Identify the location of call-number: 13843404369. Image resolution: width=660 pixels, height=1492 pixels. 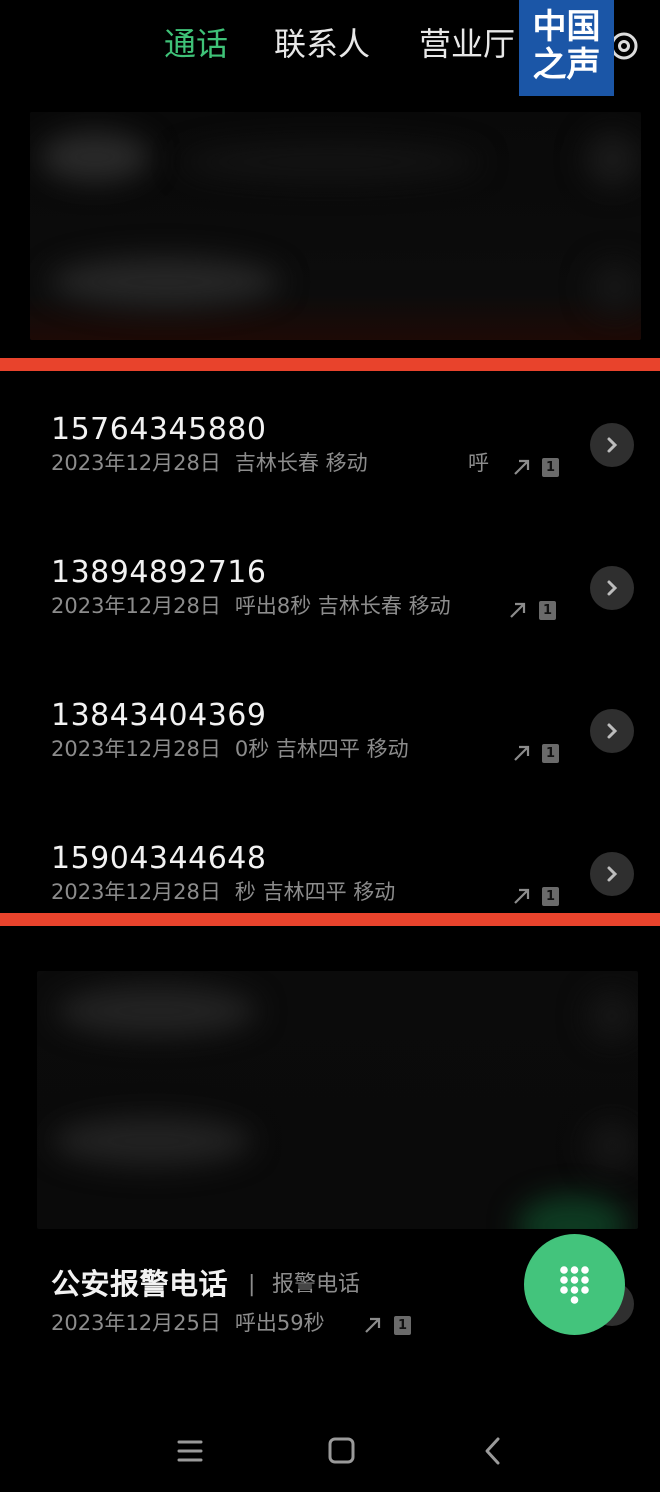
(159, 715).